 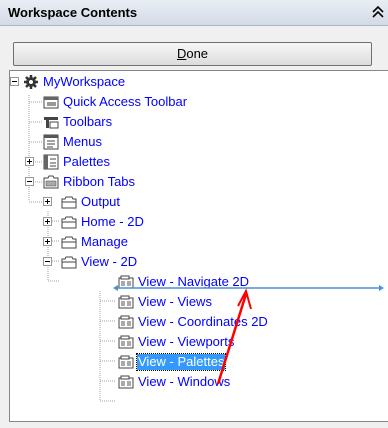 What do you see at coordinates (88, 121) in the screenshot?
I see `tree-node-label: Toolbars` at bounding box center [88, 121].